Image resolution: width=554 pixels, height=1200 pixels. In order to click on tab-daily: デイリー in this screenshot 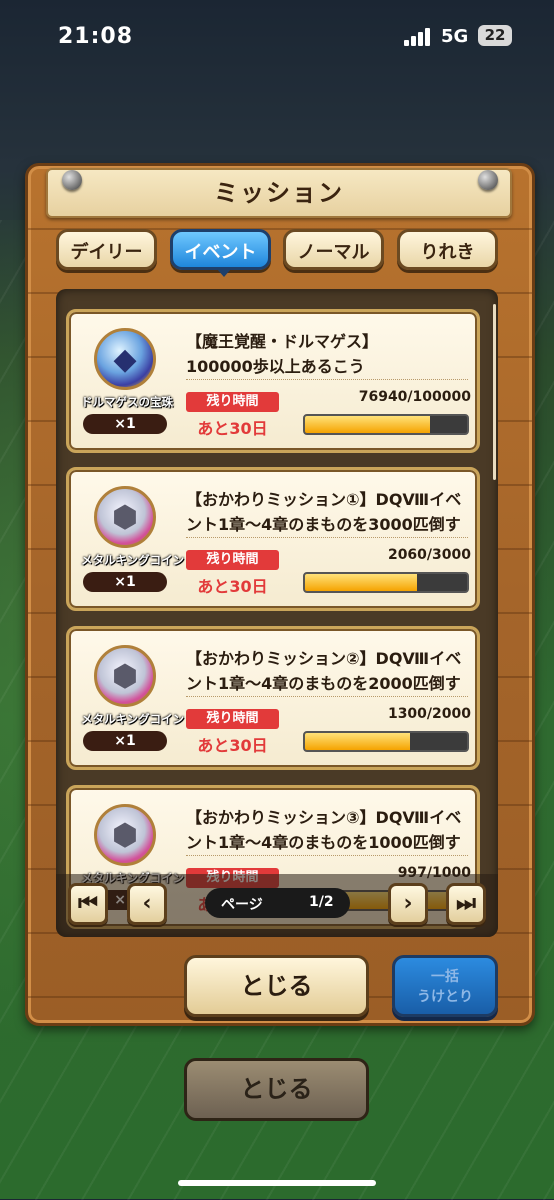, I will do `click(106, 249)`.